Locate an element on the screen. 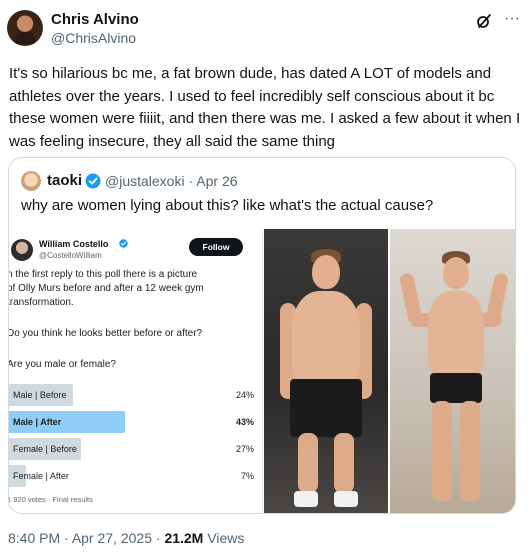 The height and width of the screenshot is (559, 531). poll-footer: 1 920 votes · Final results is located at coordinates (51, 499).